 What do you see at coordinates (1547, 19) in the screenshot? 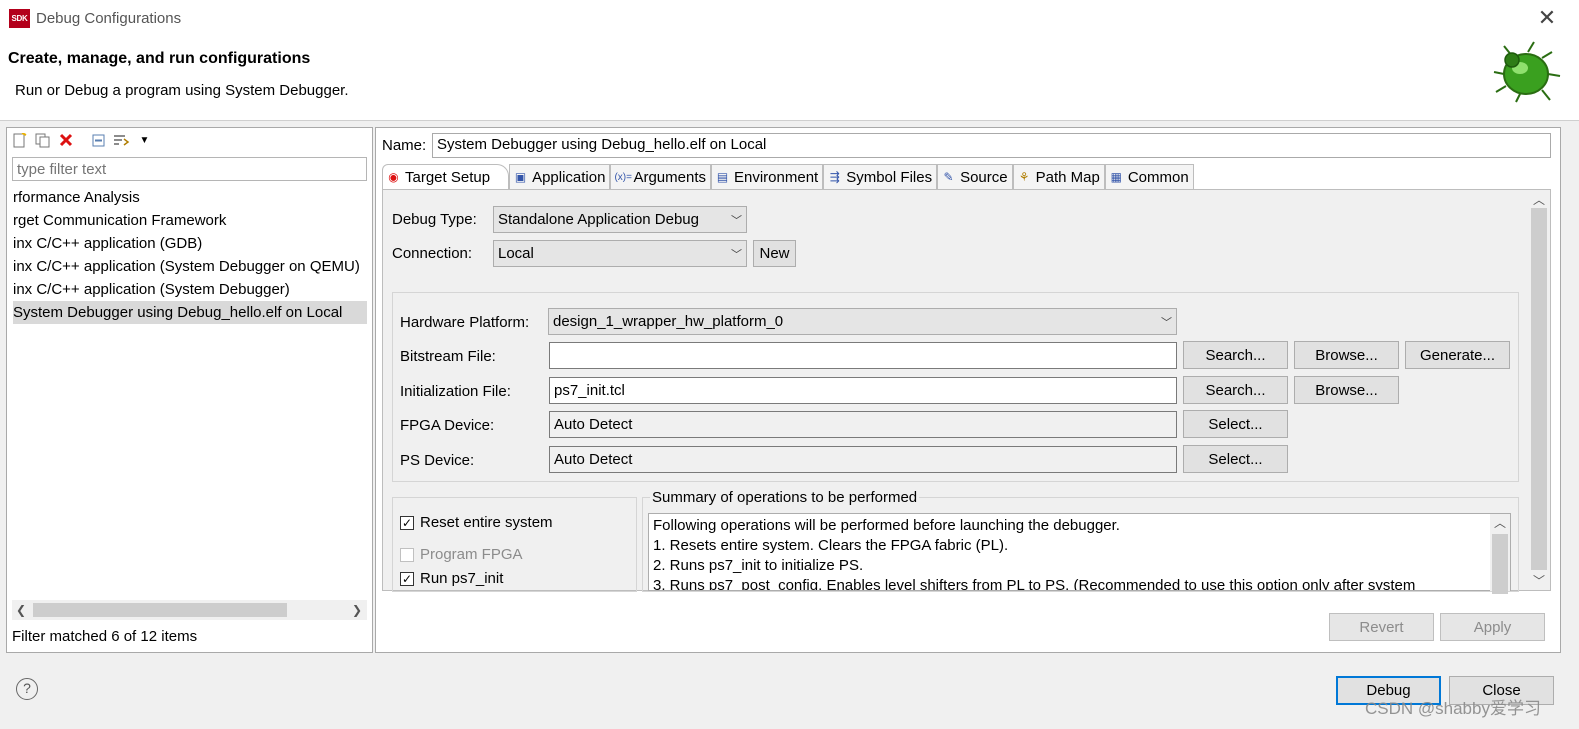
I see `close-window-icon: ✕` at bounding box center [1547, 19].